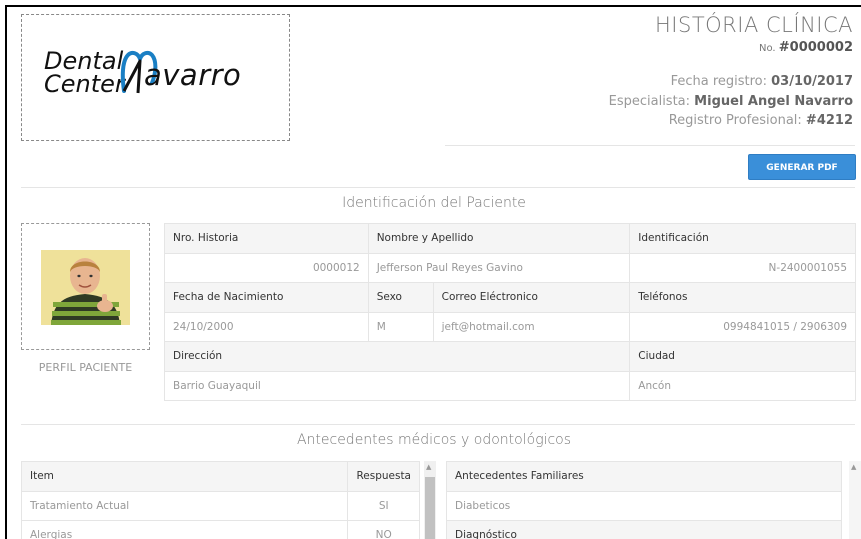 This screenshot has height=539, width=861. What do you see at coordinates (400, 326) in the screenshot?
I see `value-sexo: M` at bounding box center [400, 326].